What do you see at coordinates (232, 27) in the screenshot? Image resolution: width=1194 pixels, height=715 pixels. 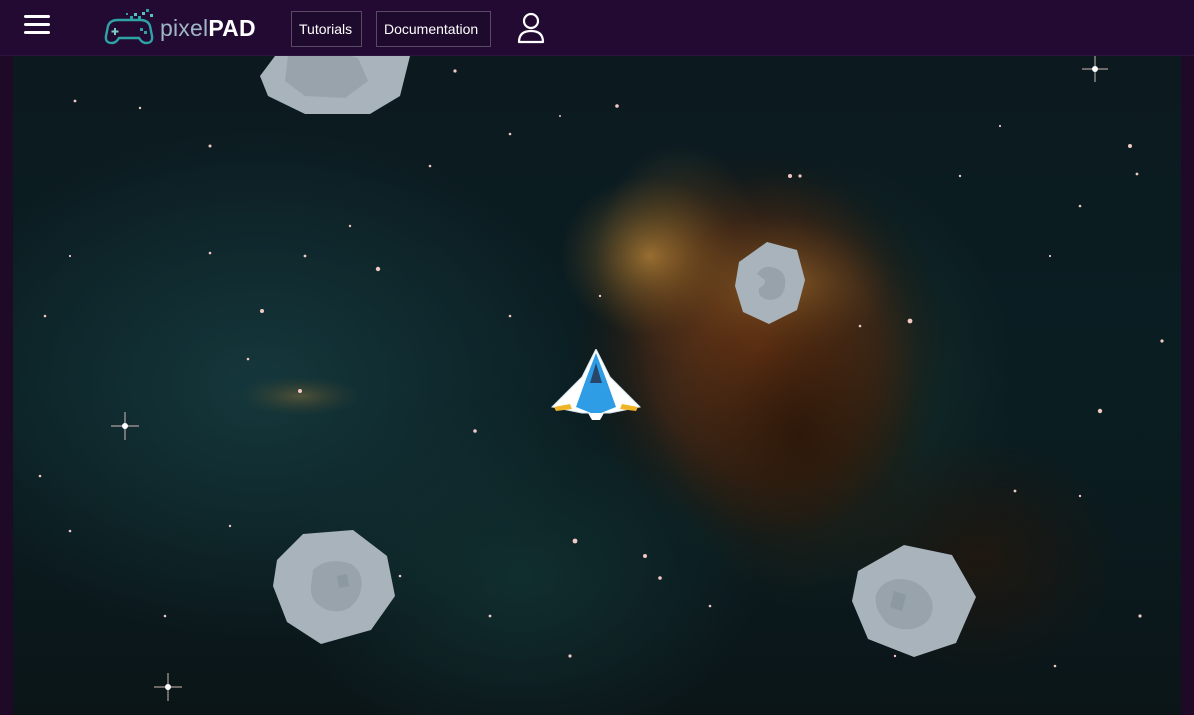 I see `logo-text-bold: PAD` at bounding box center [232, 27].